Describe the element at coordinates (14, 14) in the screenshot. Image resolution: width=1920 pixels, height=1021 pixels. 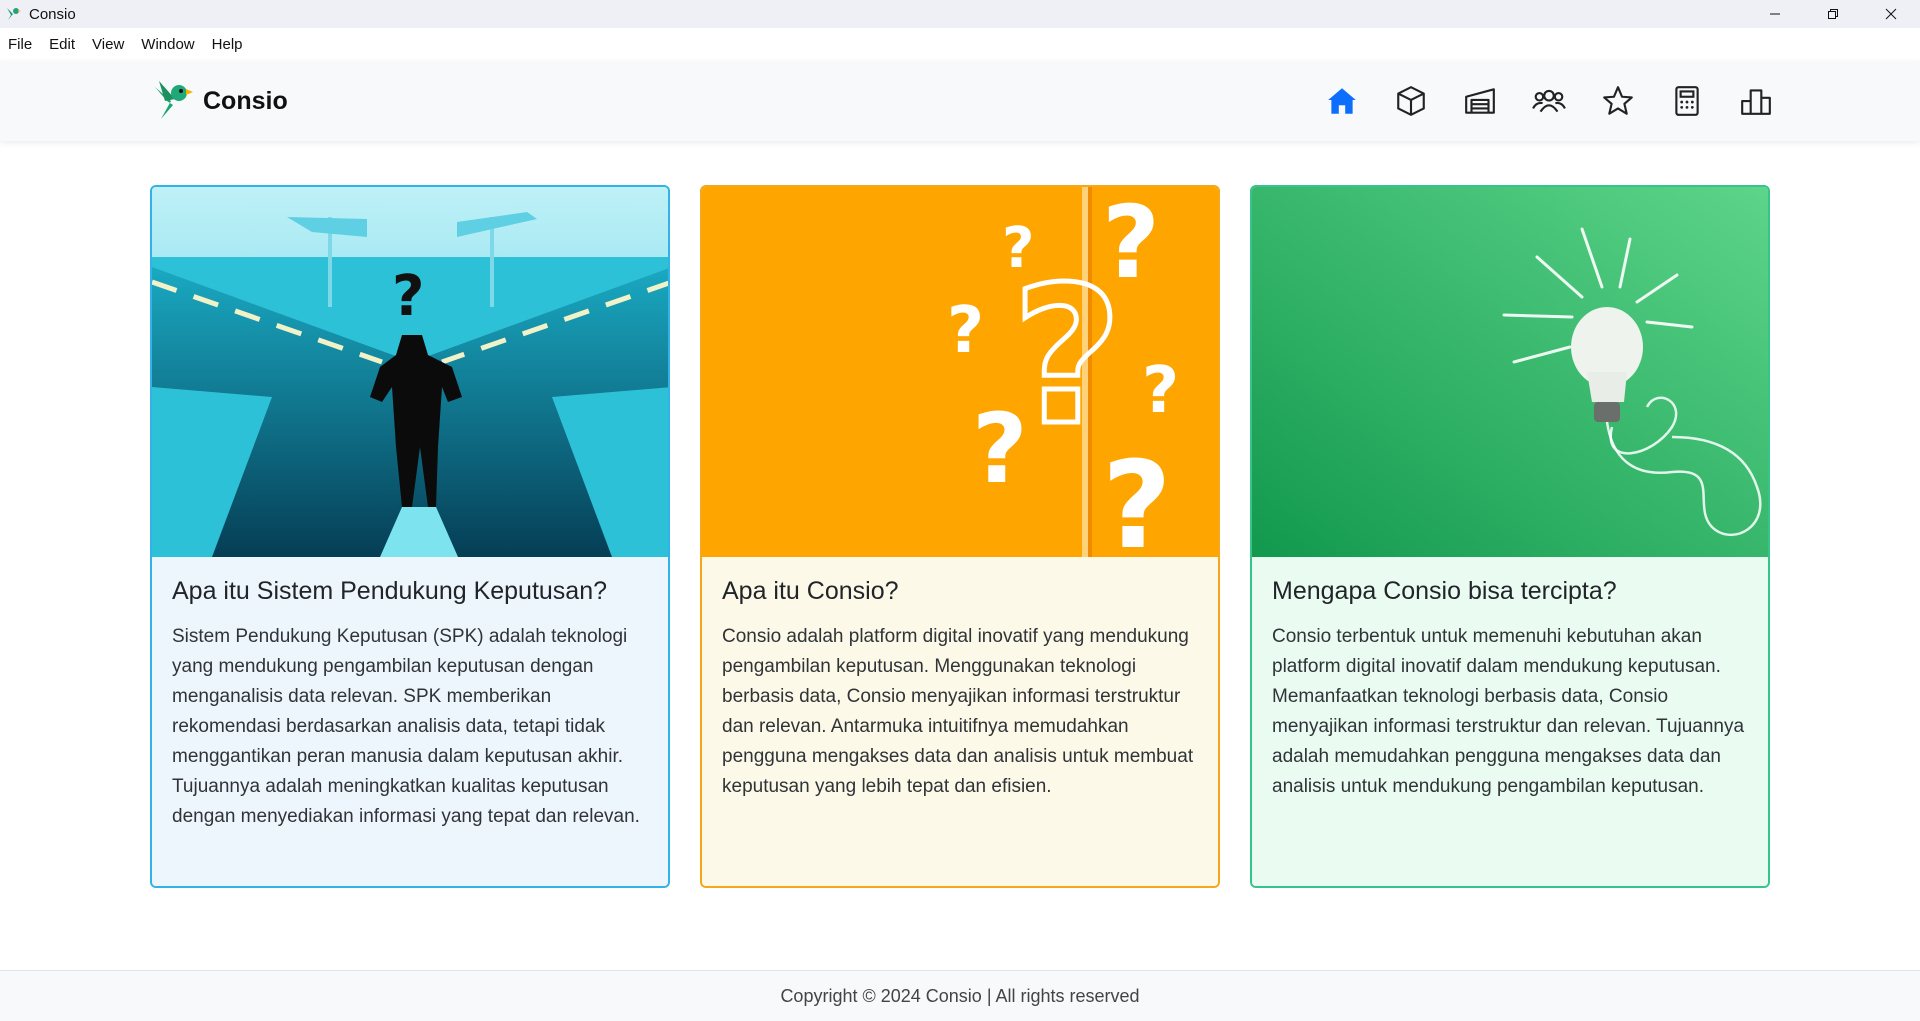
I see `app-logo-icon` at that location.